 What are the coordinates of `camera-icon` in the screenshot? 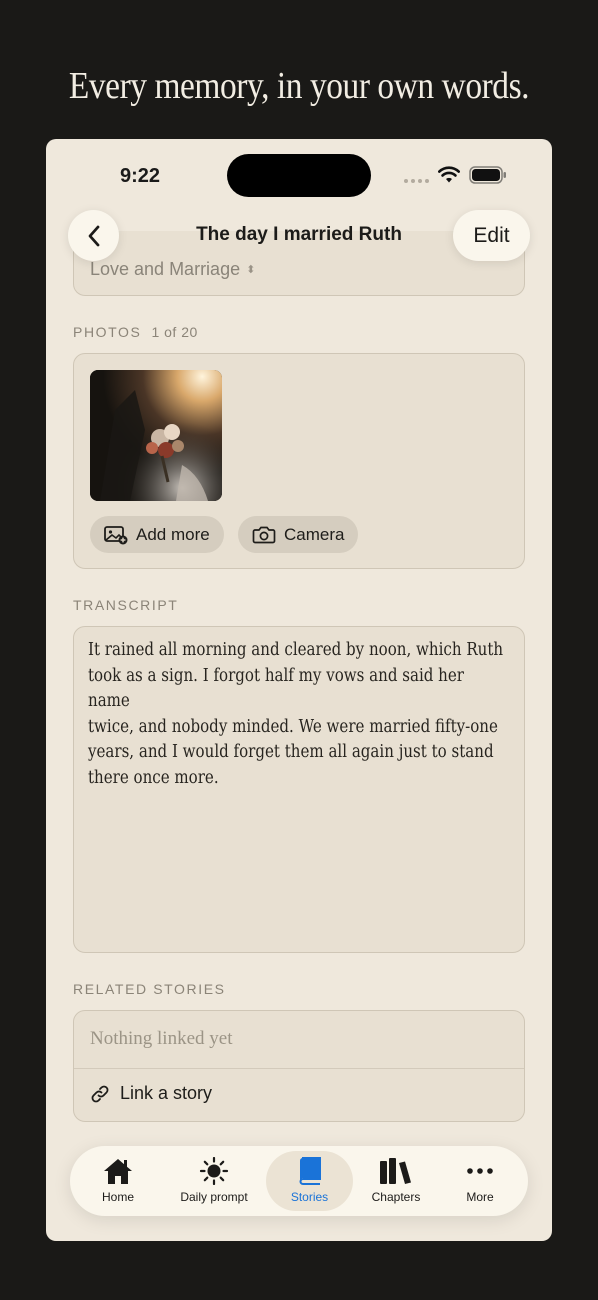 It's located at (264, 534).